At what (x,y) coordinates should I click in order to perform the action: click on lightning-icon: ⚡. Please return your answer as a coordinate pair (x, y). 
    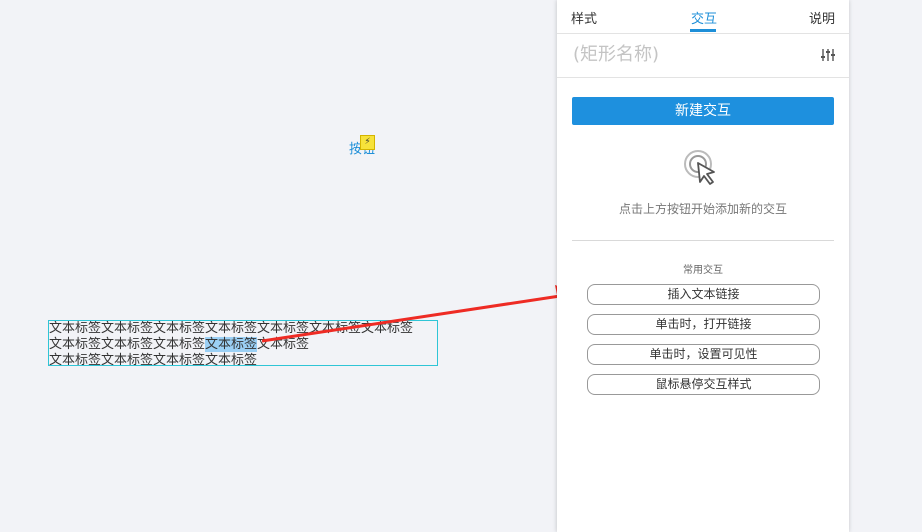
    Looking at the image, I should click on (367, 142).